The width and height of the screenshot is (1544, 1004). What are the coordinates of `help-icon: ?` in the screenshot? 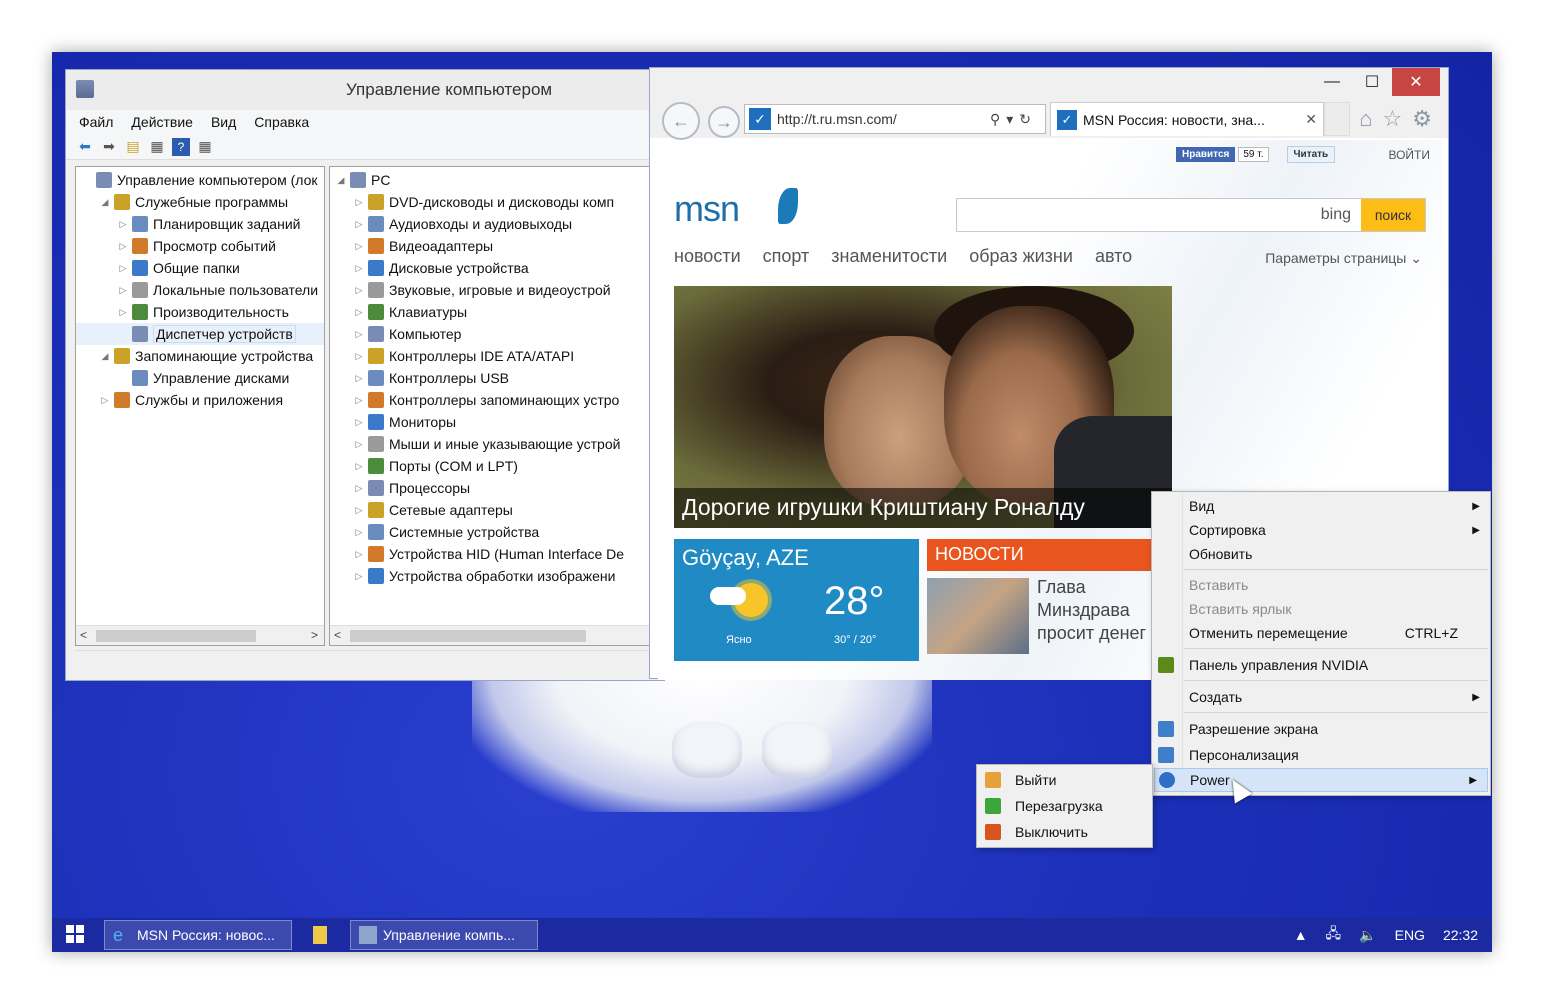 It's located at (181, 146).